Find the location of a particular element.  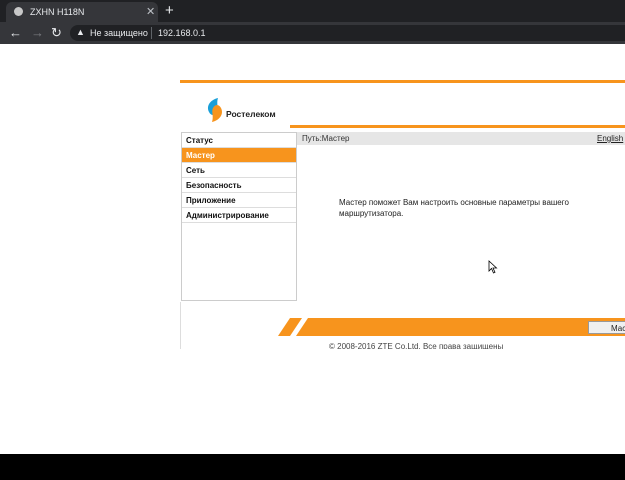

new-tab-button: + is located at coordinates (169, 10).